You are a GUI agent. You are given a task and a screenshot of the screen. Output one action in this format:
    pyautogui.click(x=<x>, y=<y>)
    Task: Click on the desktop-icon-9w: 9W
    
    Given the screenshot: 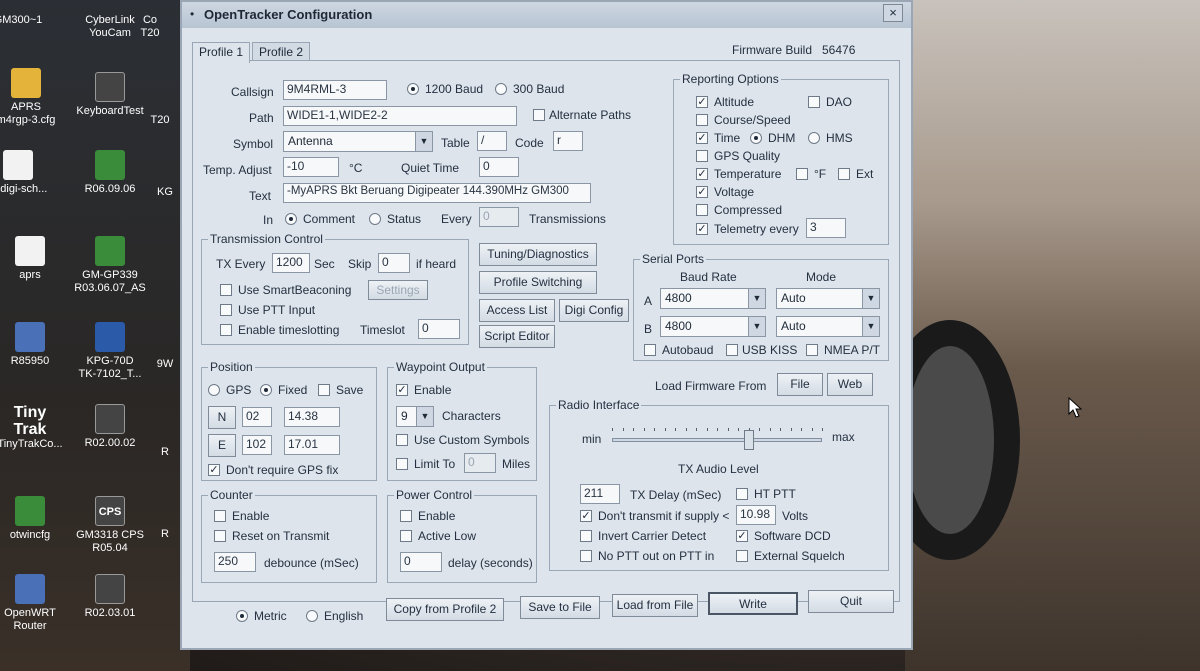 What is the action you would take?
    pyautogui.click(x=165, y=364)
    